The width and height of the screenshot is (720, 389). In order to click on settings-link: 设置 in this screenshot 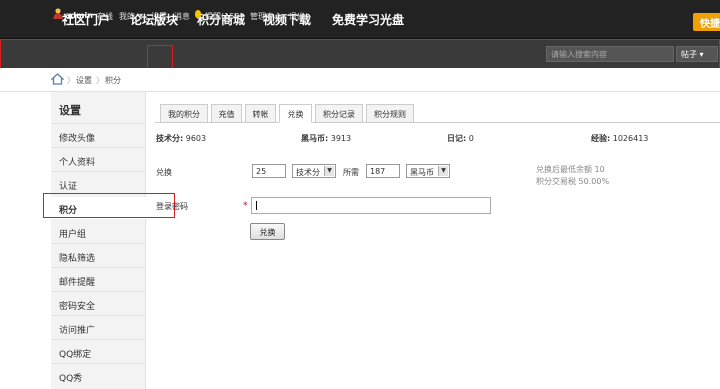, I will do `click(159, 16)`.